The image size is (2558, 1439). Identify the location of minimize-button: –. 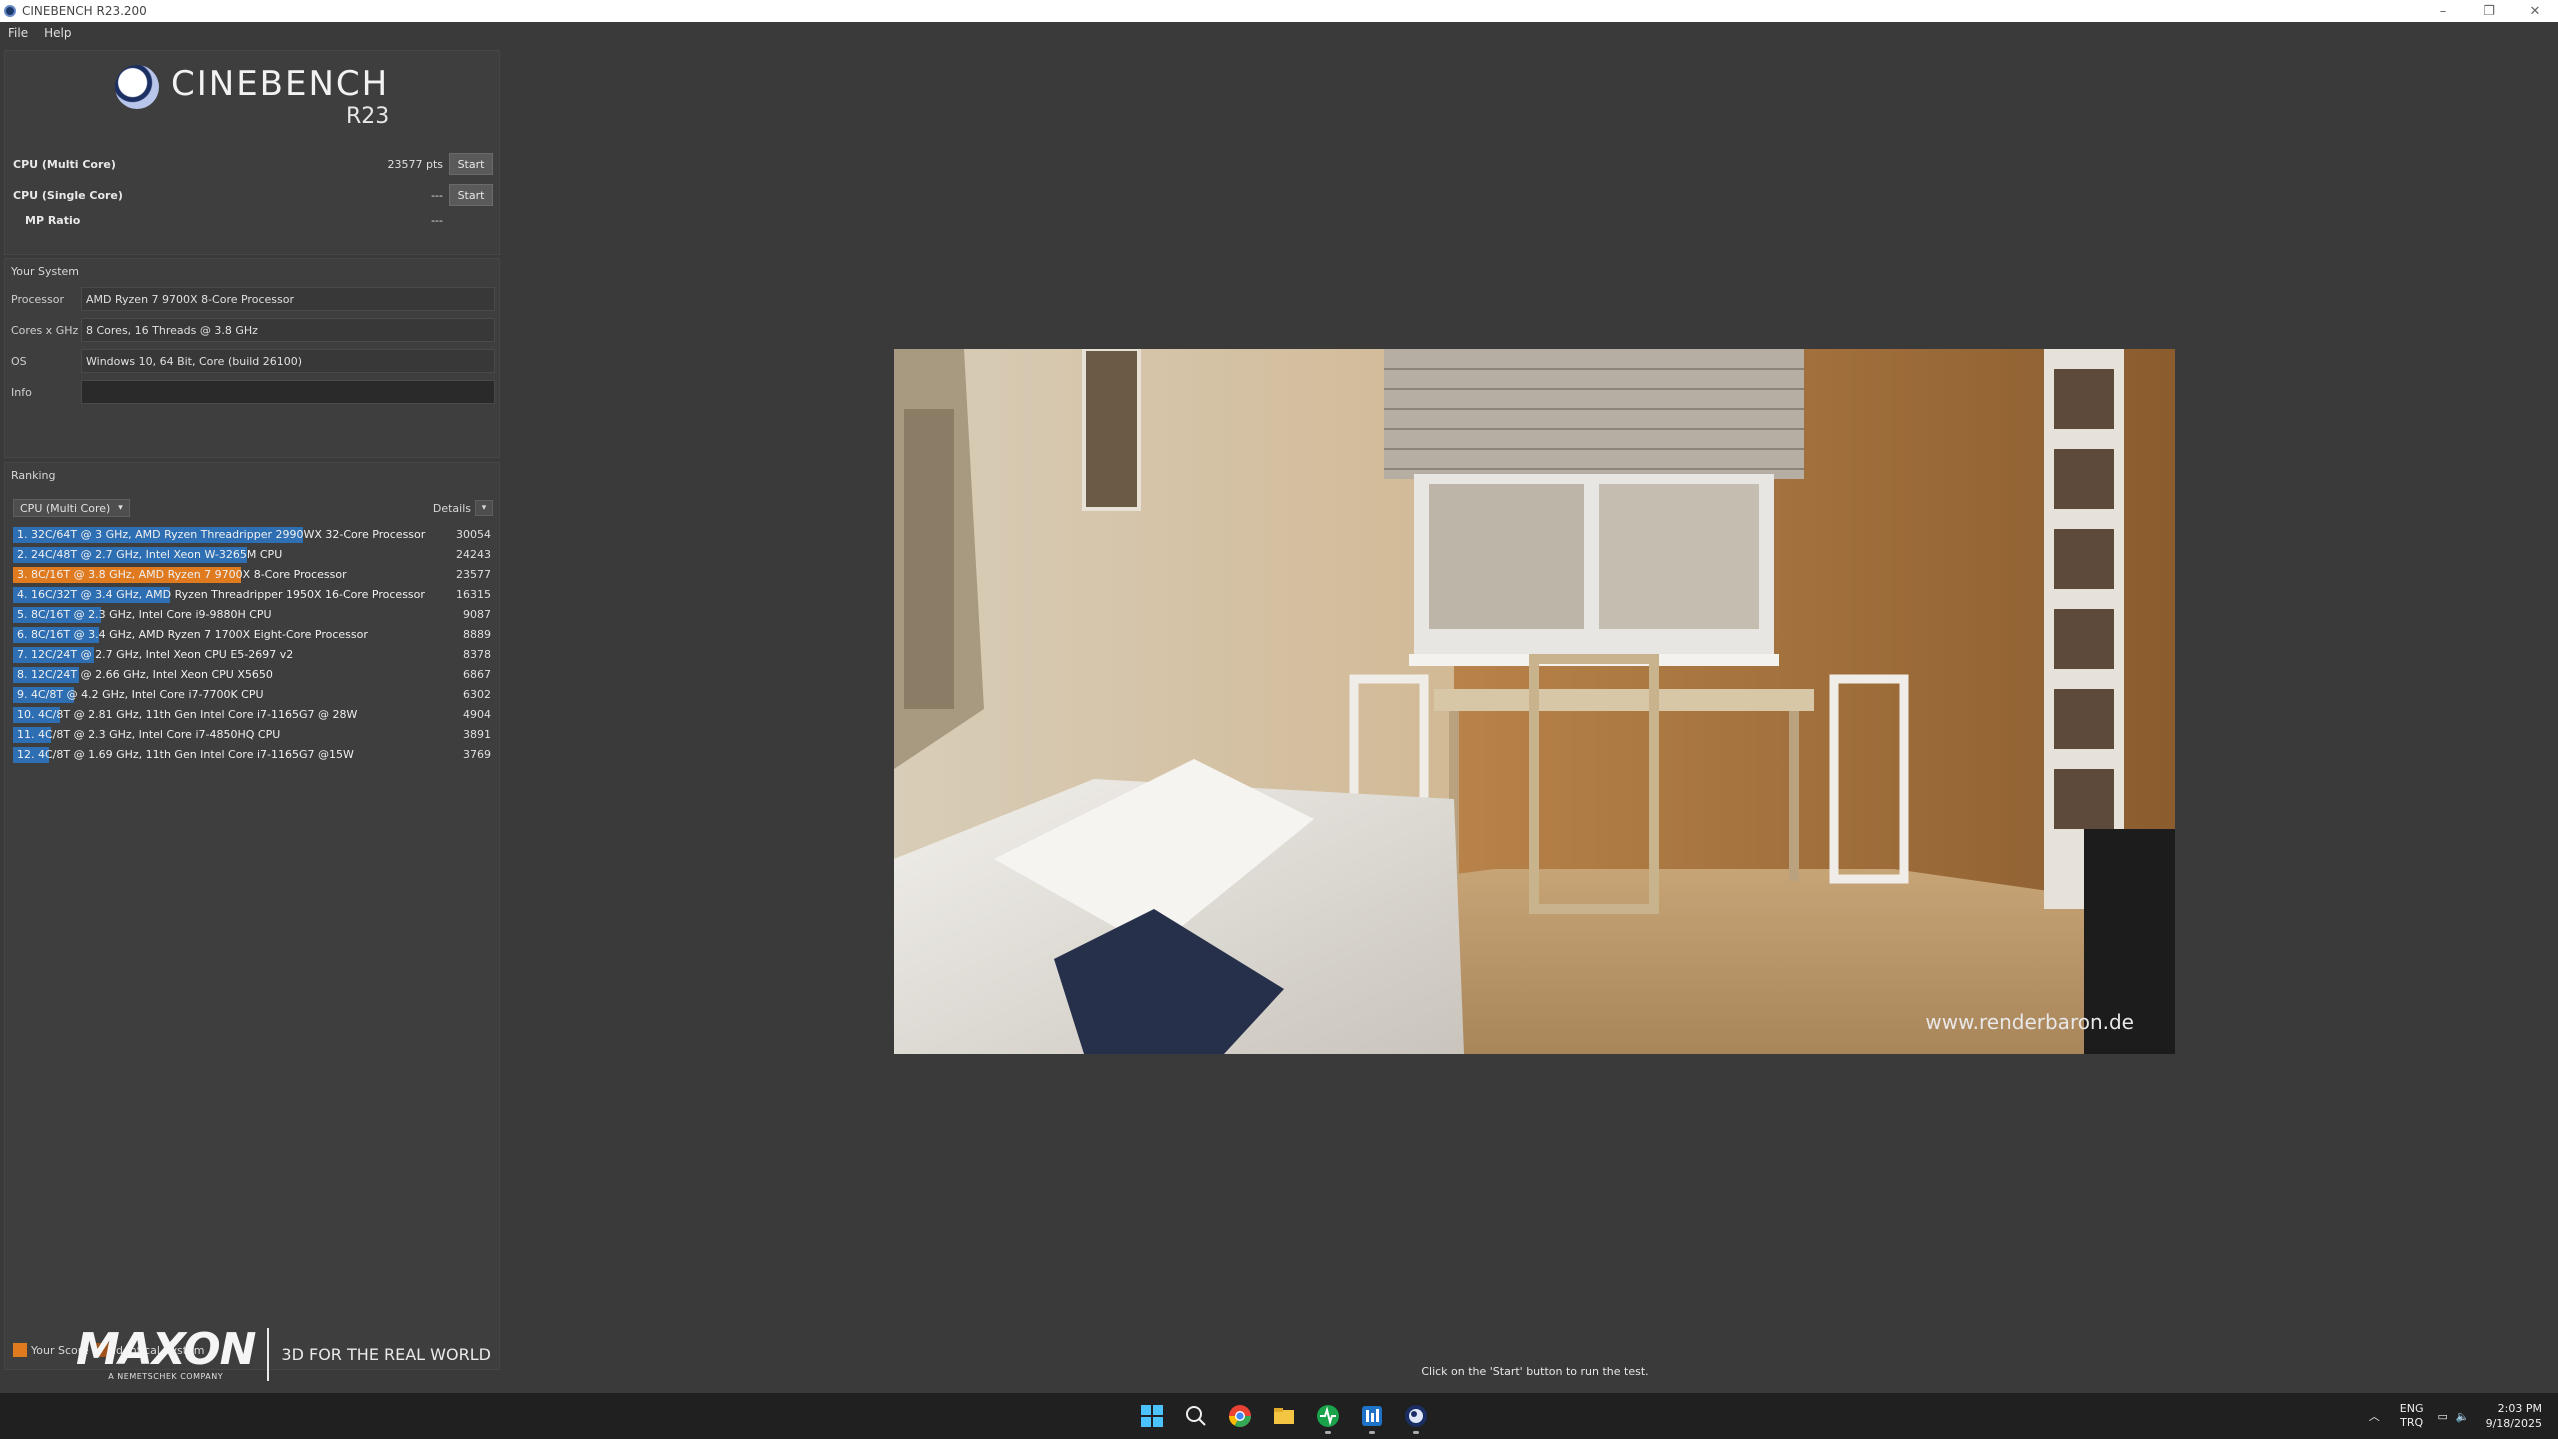
(2443, 11).